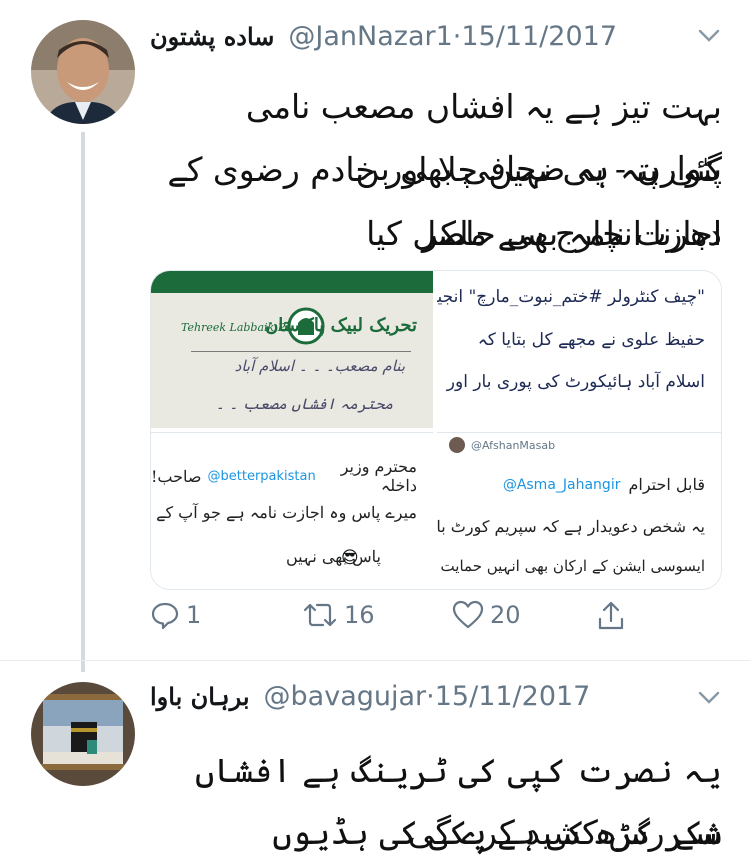  I want to click on doc-header-bar, so click(292, 282).